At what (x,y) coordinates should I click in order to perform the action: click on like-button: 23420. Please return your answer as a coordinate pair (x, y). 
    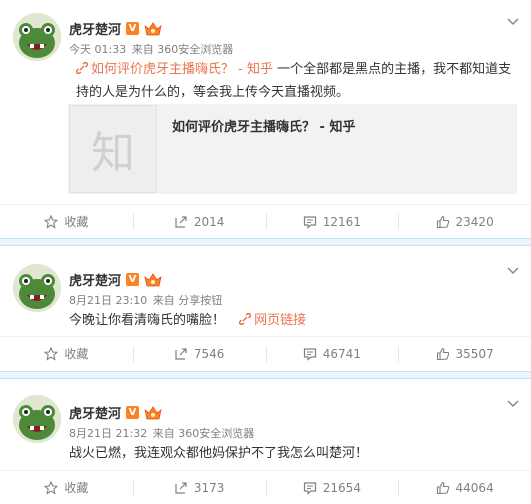
    Looking at the image, I should click on (464, 221).